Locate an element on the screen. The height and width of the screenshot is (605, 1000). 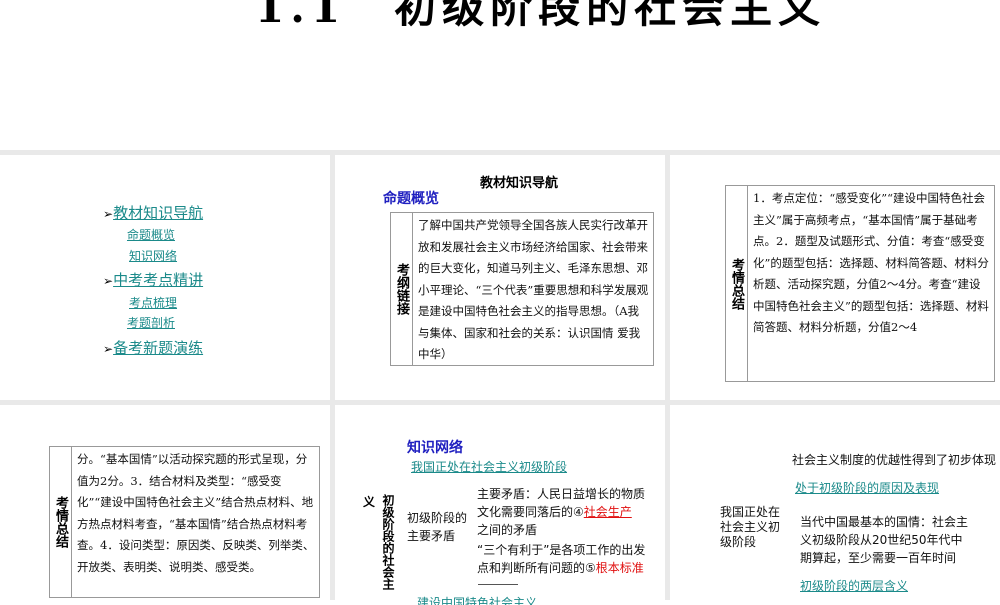
network-link: 我国正处在社会主义初级阶段 is located at coordinates (489, 466).